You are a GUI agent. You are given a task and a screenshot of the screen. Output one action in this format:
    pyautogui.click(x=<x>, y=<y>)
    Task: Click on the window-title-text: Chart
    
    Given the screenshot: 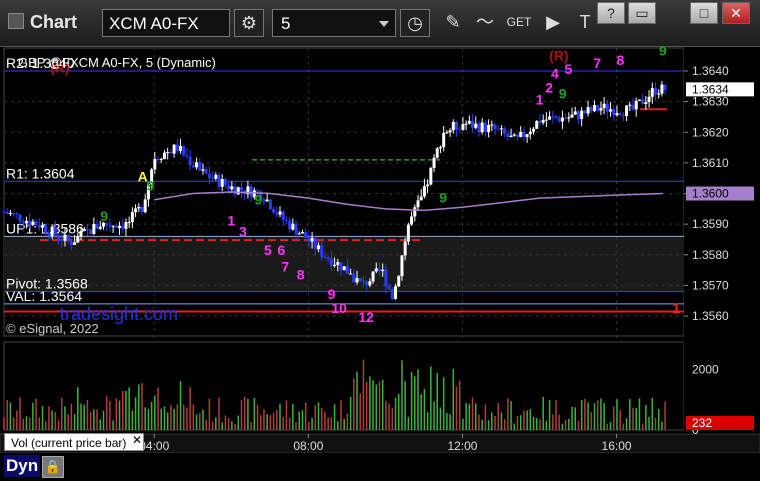 What is the action you would take?
    pyautogui.click(x=54, y=22)
    